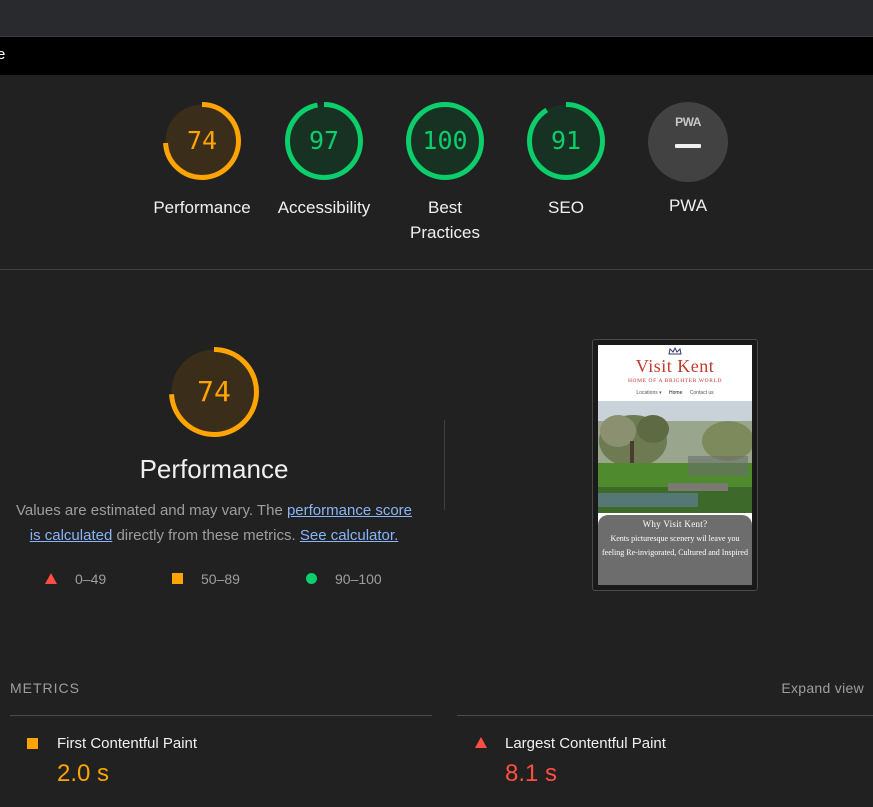 The height and width of the screenshot is (807, 873). I want to click on gauge-label: Best Practices, so click(445, 220).